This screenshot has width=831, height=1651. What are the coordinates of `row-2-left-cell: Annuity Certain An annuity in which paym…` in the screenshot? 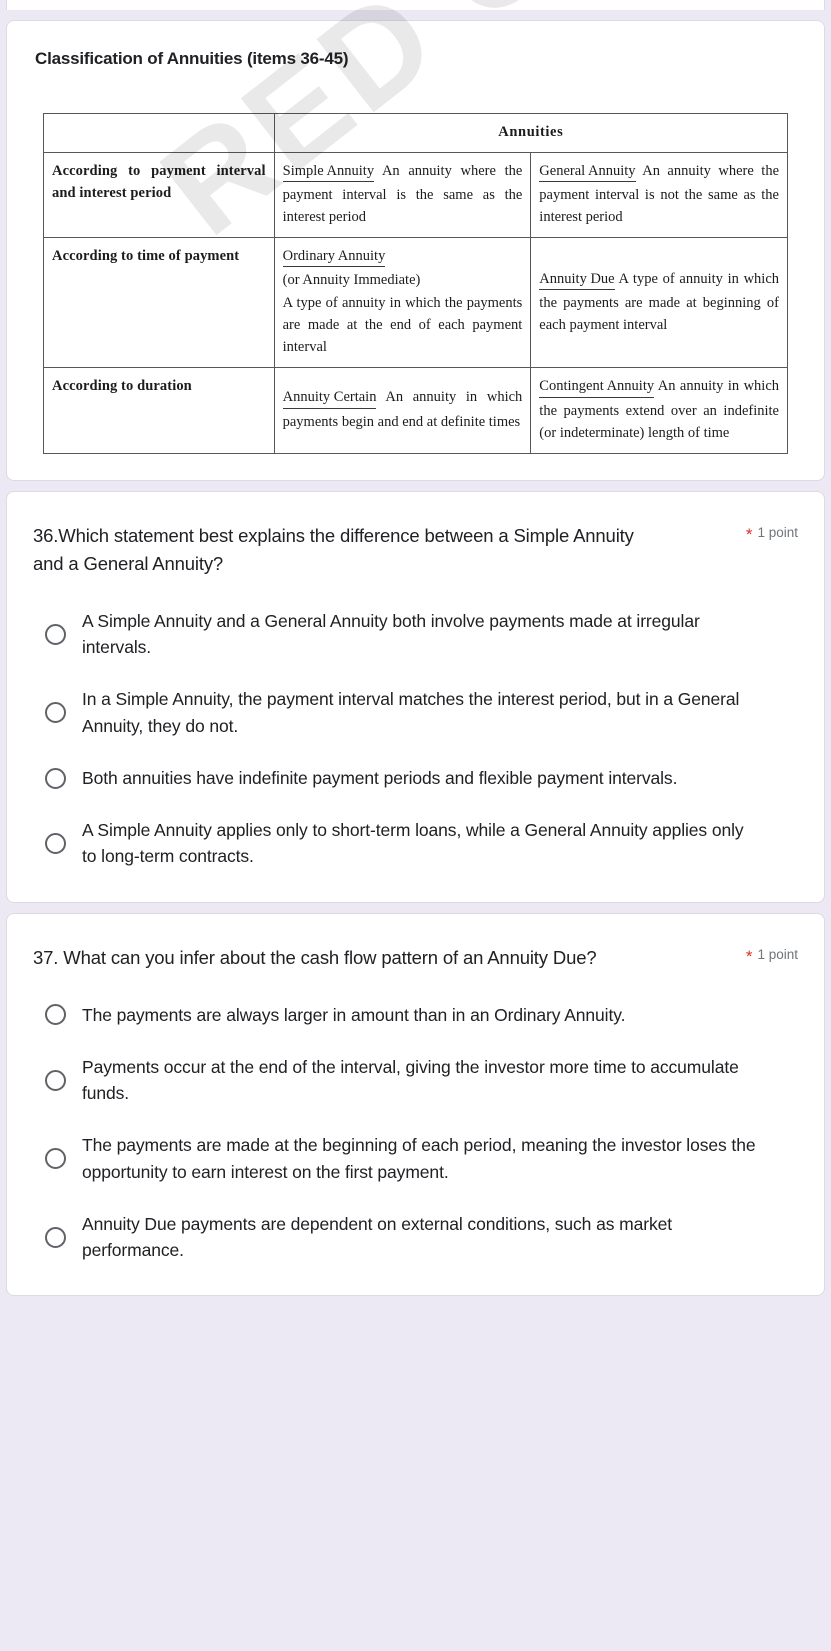 It's located at (402, 410).